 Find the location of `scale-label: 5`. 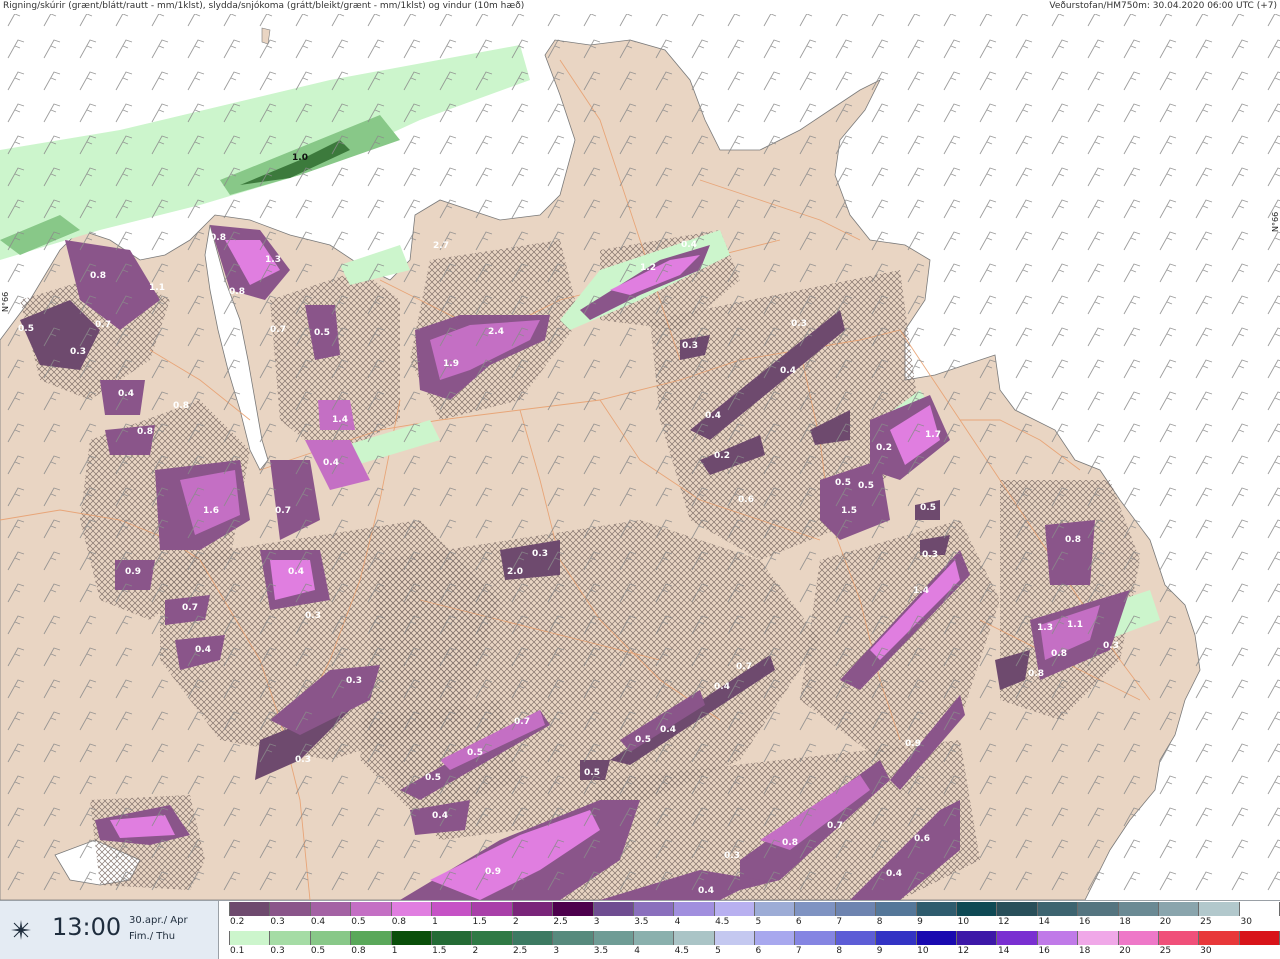

scale-label: 5 is located at coordinates (718, 951).